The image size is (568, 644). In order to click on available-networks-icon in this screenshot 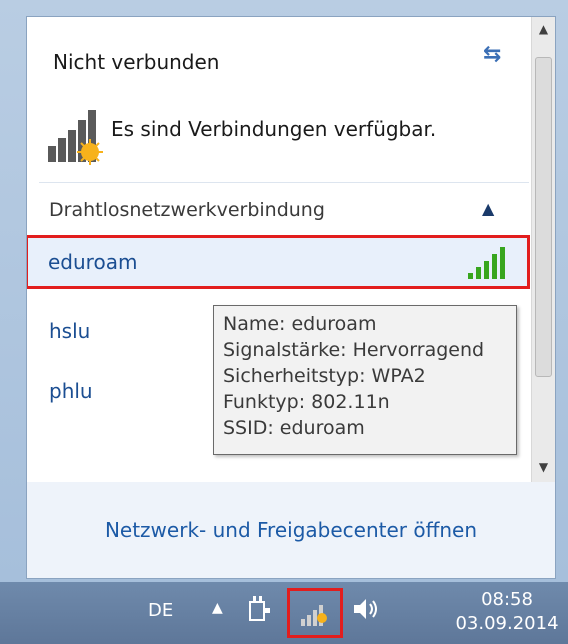, I will do `click(75, 137)`.